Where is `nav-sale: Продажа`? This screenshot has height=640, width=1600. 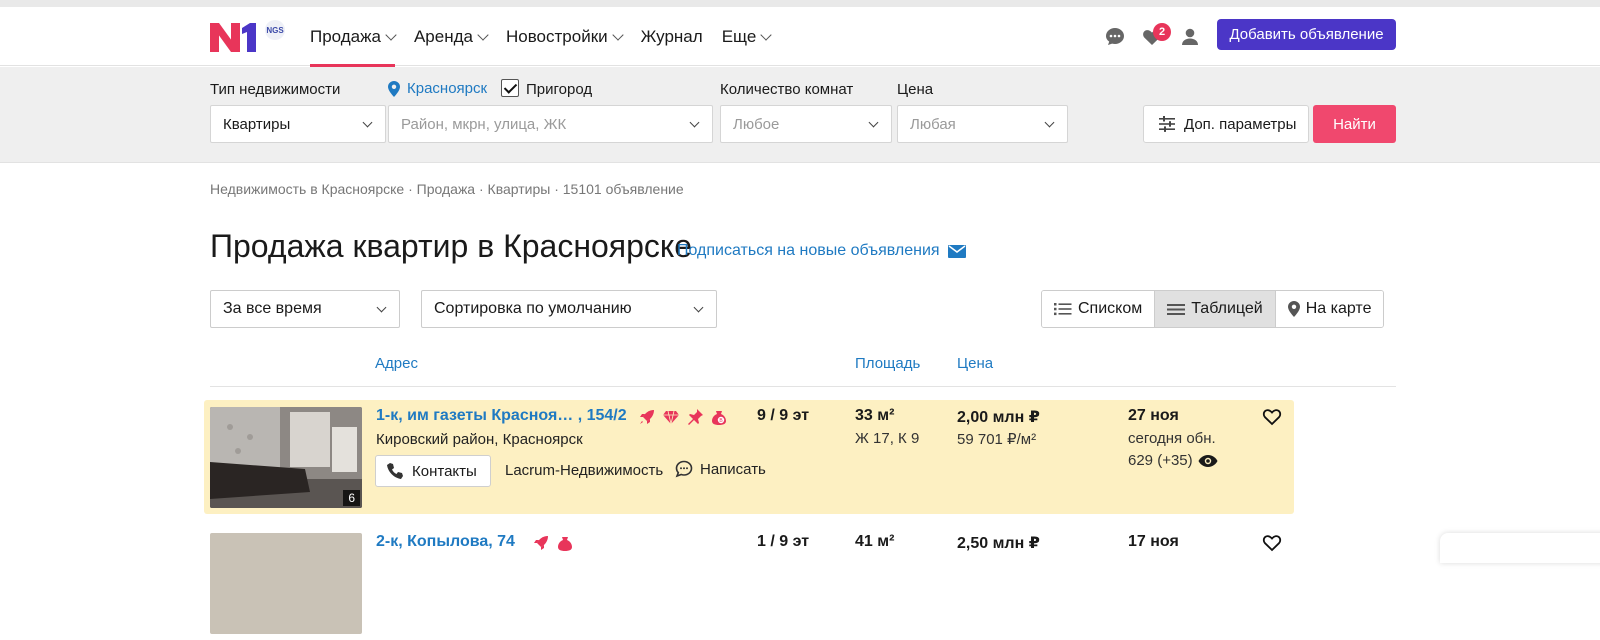 nav-sale: Продажа is located at coordinates (353, 37).